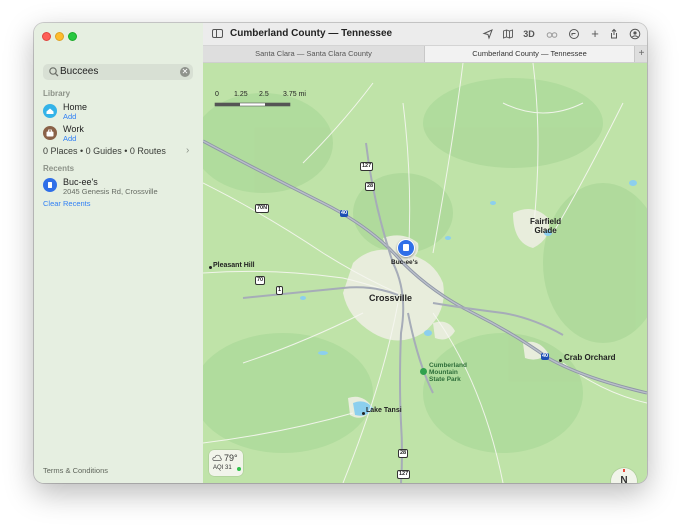  Describe the element at coordinates (234, 265) in the screenshot. I see `place-label-pleasant-hill: Pleasant Hill` at that location.